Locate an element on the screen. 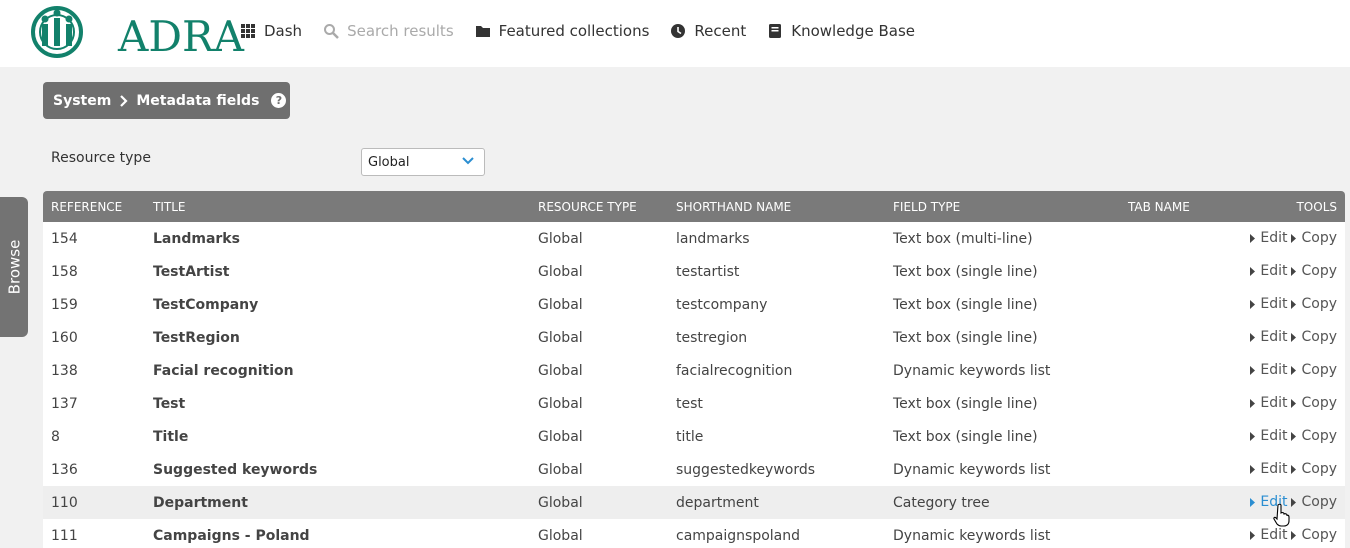  cell-shorthand-name: facialrecognition is located at coordinates (734, 370).